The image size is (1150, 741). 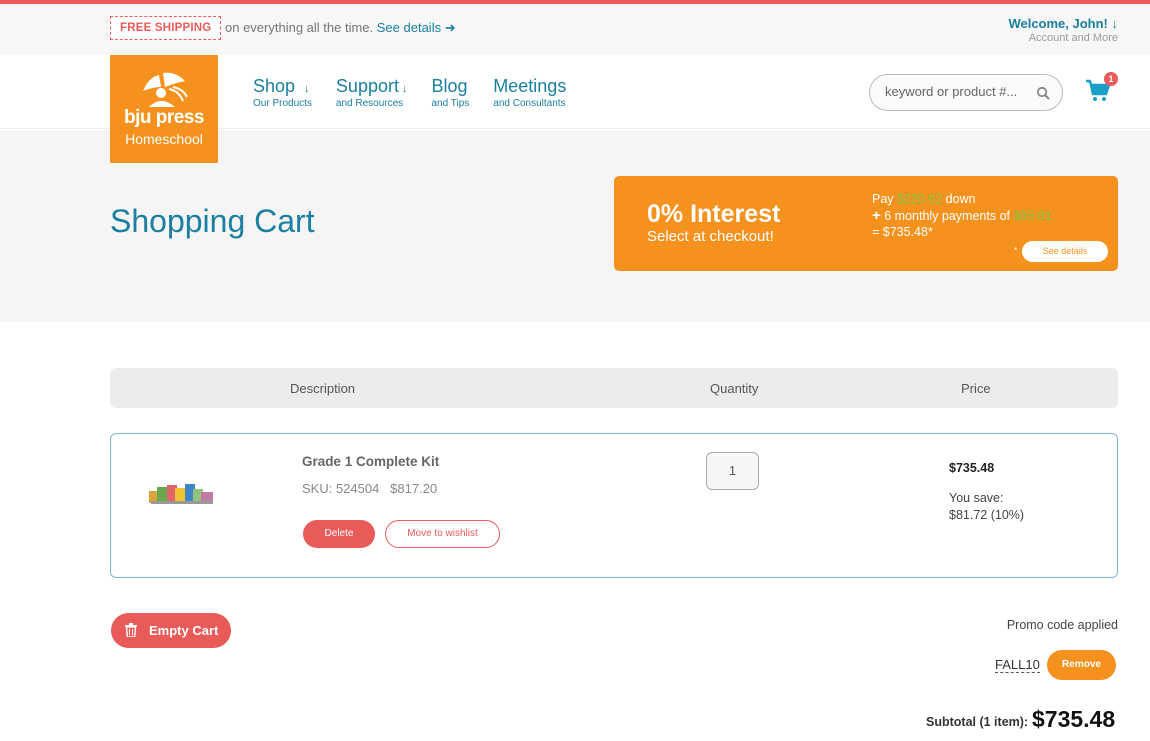 What do you see at coordinates (1062, 625) in the screenshot?
I see `promo-applied-label: Promo code applied` at bounding box center [1062, 625].